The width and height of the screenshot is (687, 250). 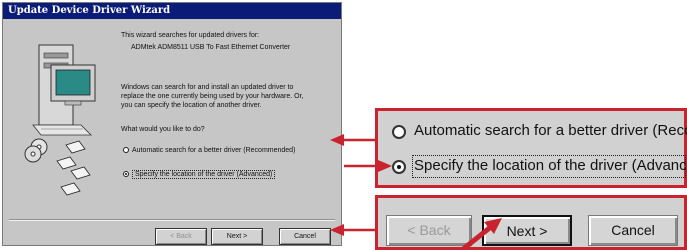 I want to click on focus-outline, so click(x=549, y=166).